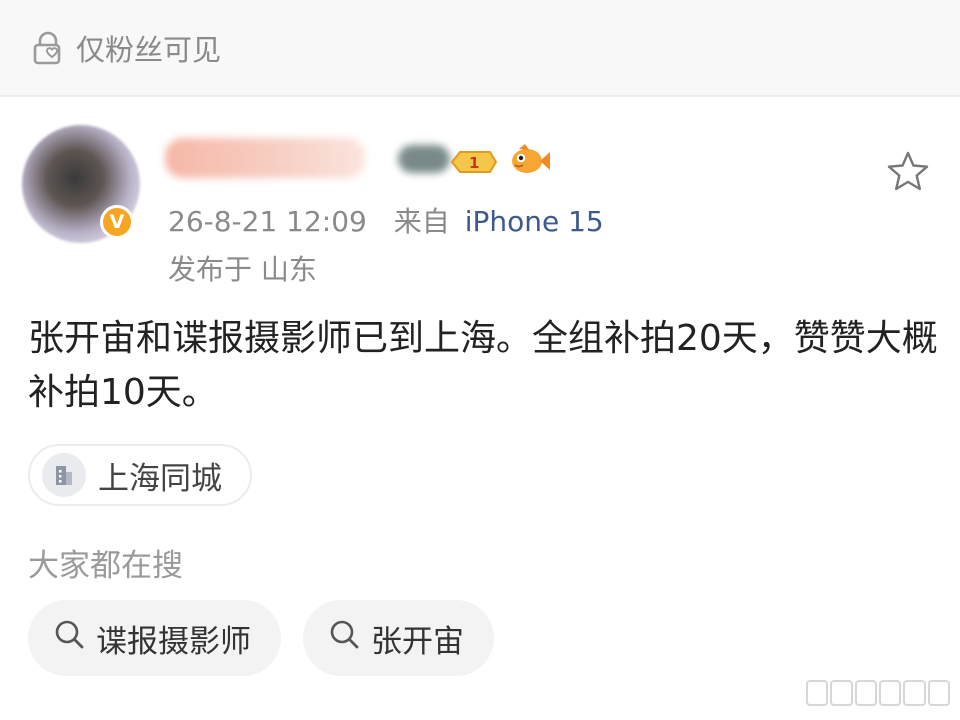 The height and width of the screenshot is (720, 960). What do you see at coordinates (534, 221) in the screenshot?
I see `post-device-link: iPhone 15` at bounding box center [534, 221].